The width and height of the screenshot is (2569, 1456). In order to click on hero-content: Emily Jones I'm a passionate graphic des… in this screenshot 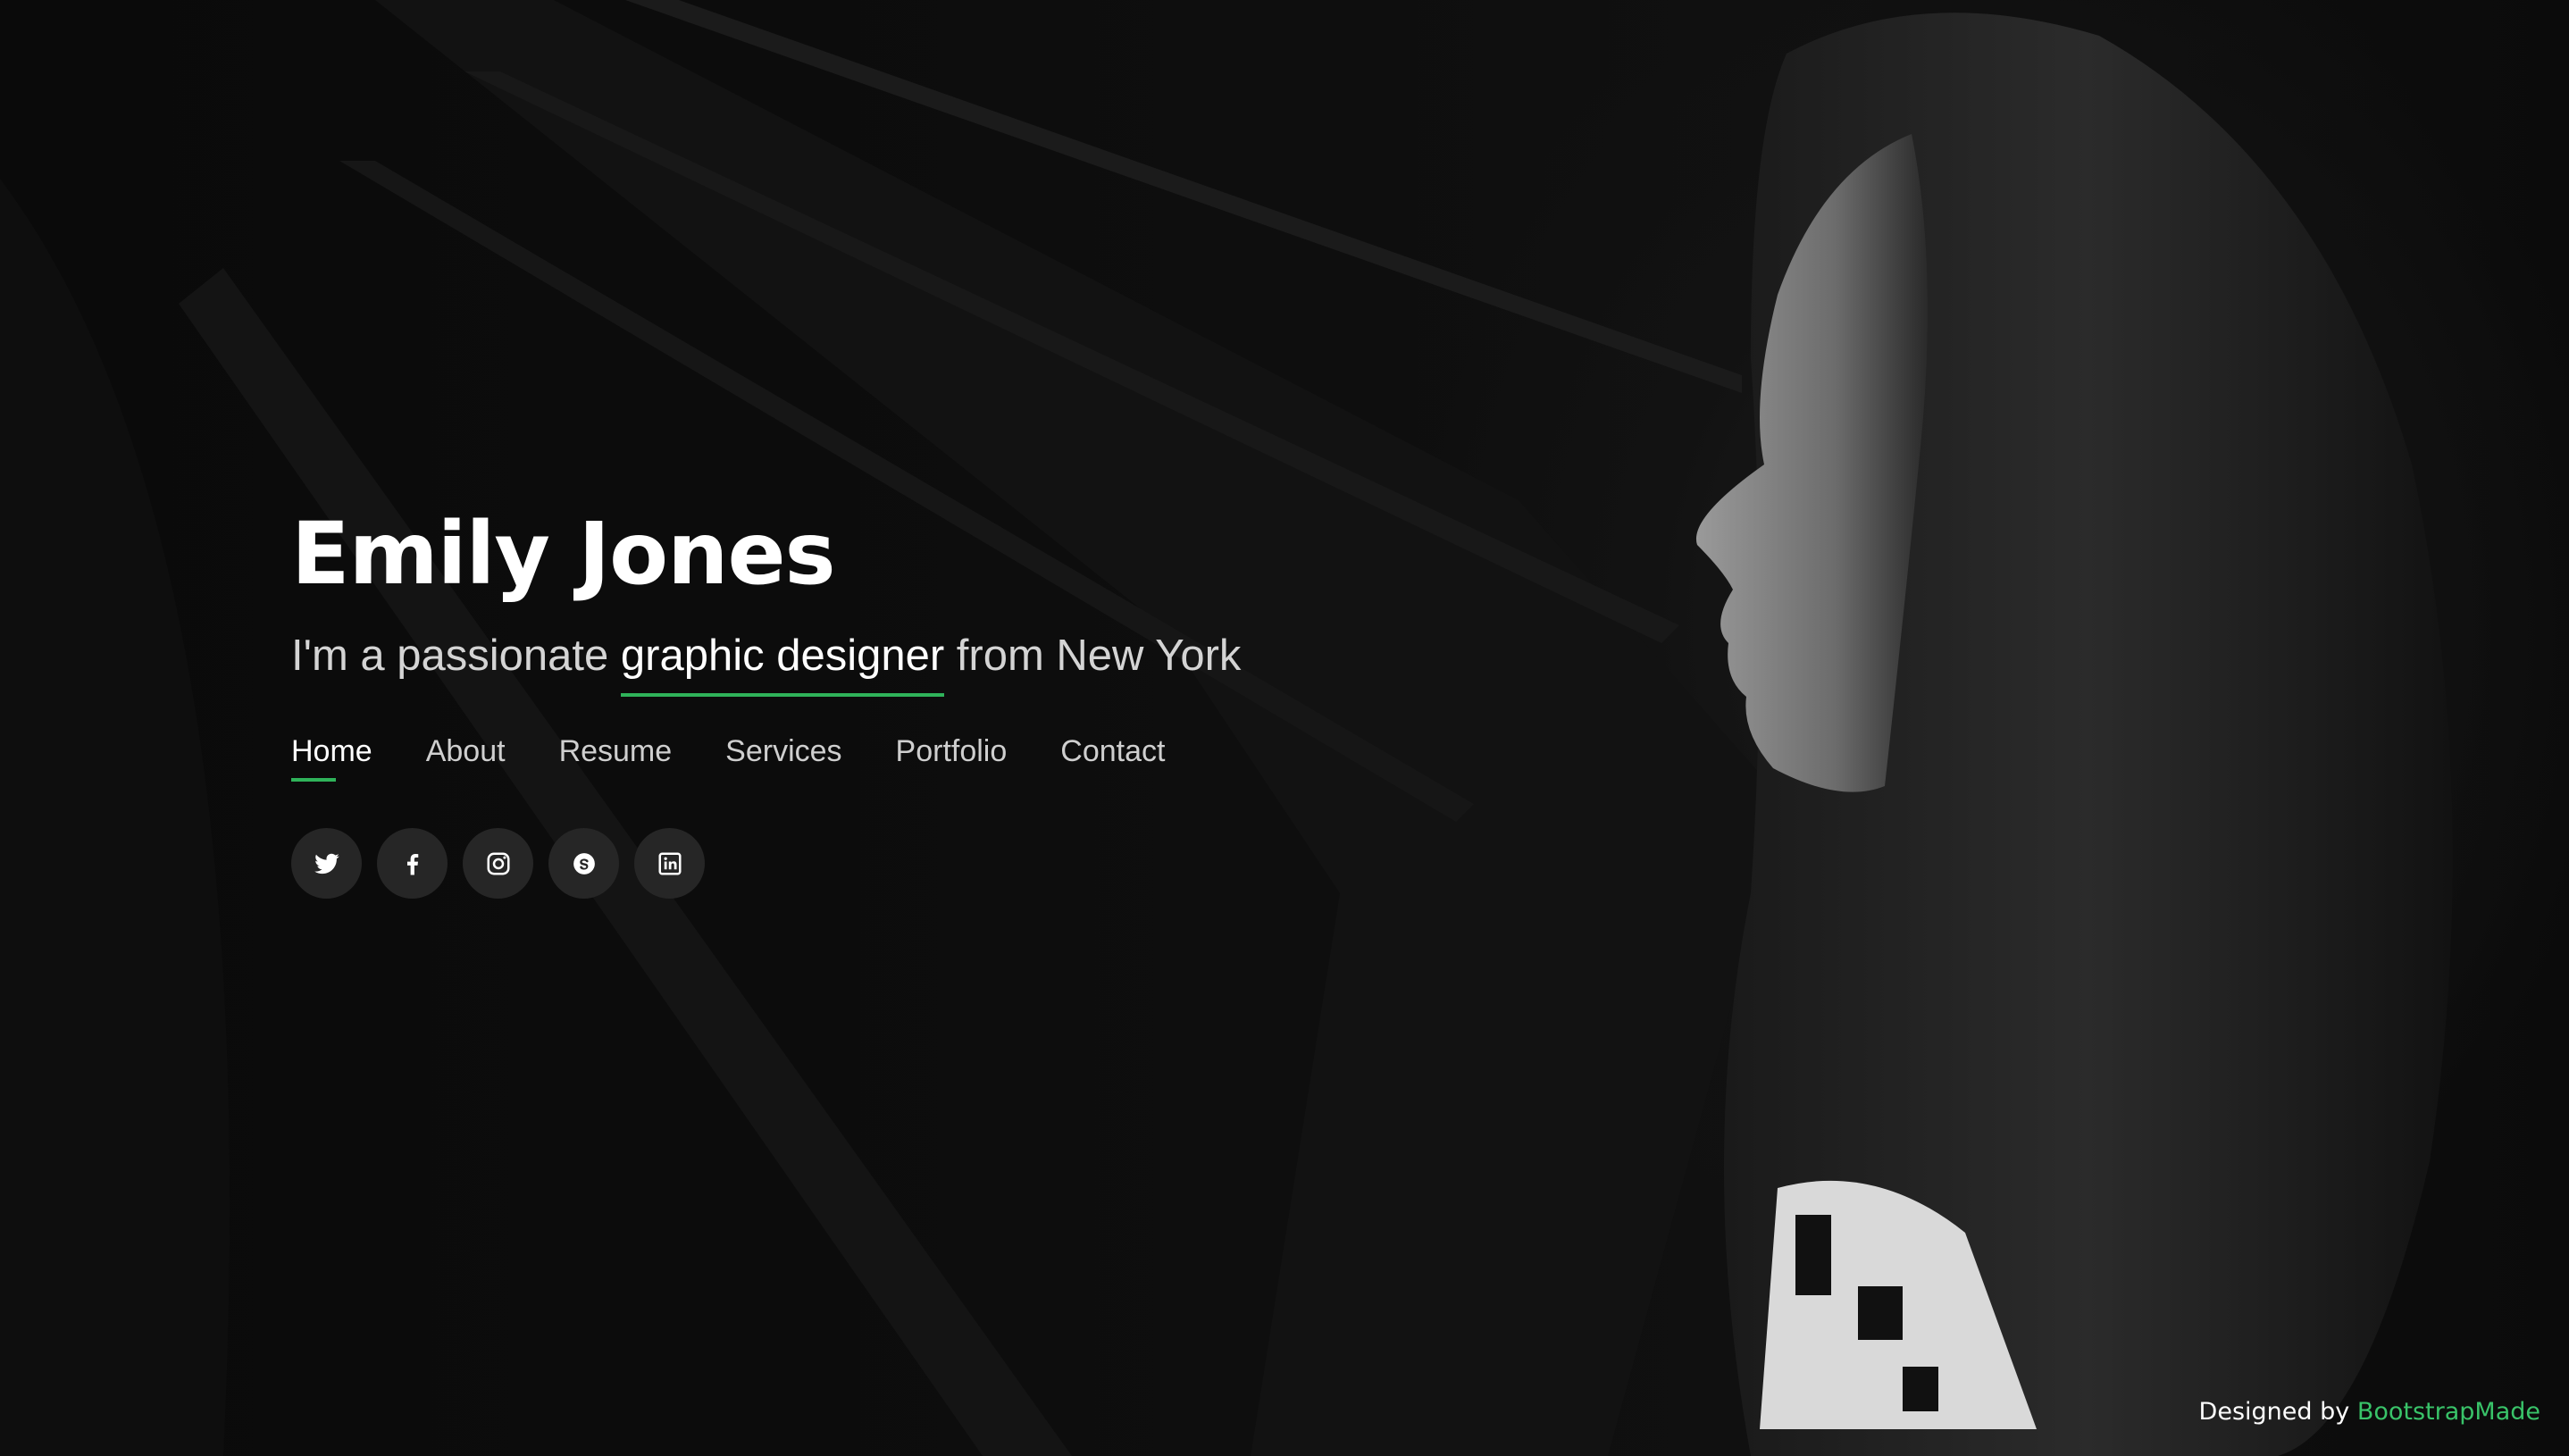, I will do `click(916, 699)`.